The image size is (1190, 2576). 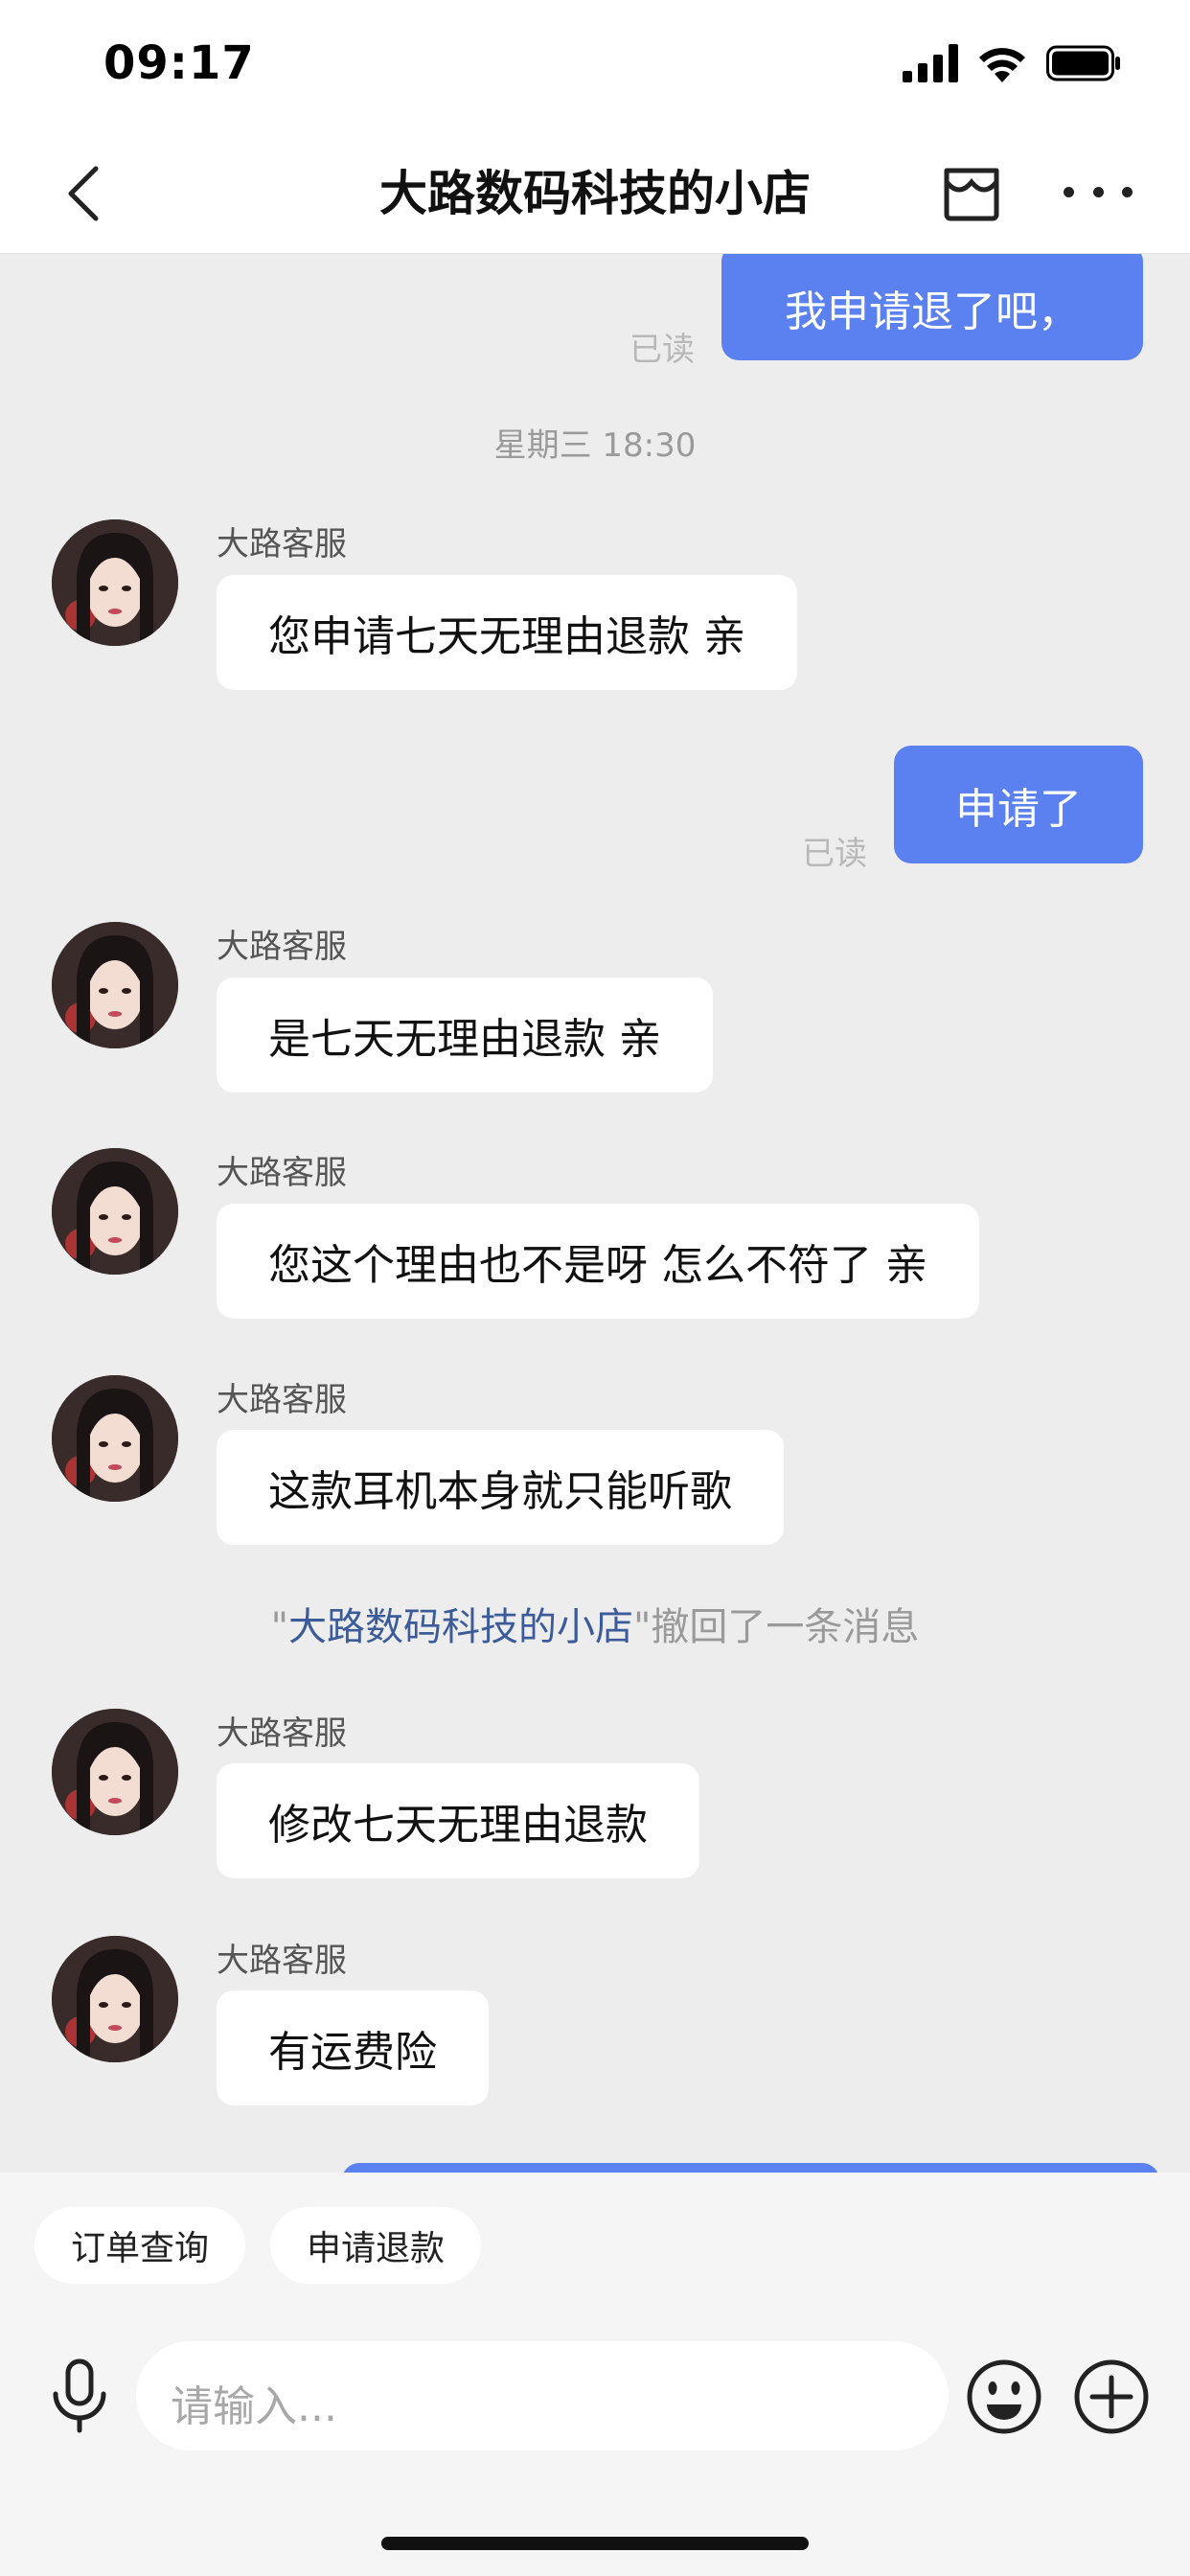 I want to click on home-indicator, so click(x=595, y=2543).